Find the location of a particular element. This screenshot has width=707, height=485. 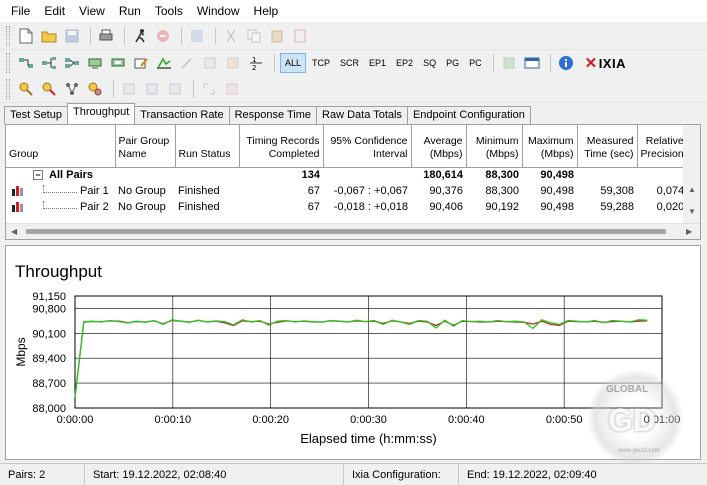

col-header-timing-records: Timing Records Completed is located at coordinates (281, 146).